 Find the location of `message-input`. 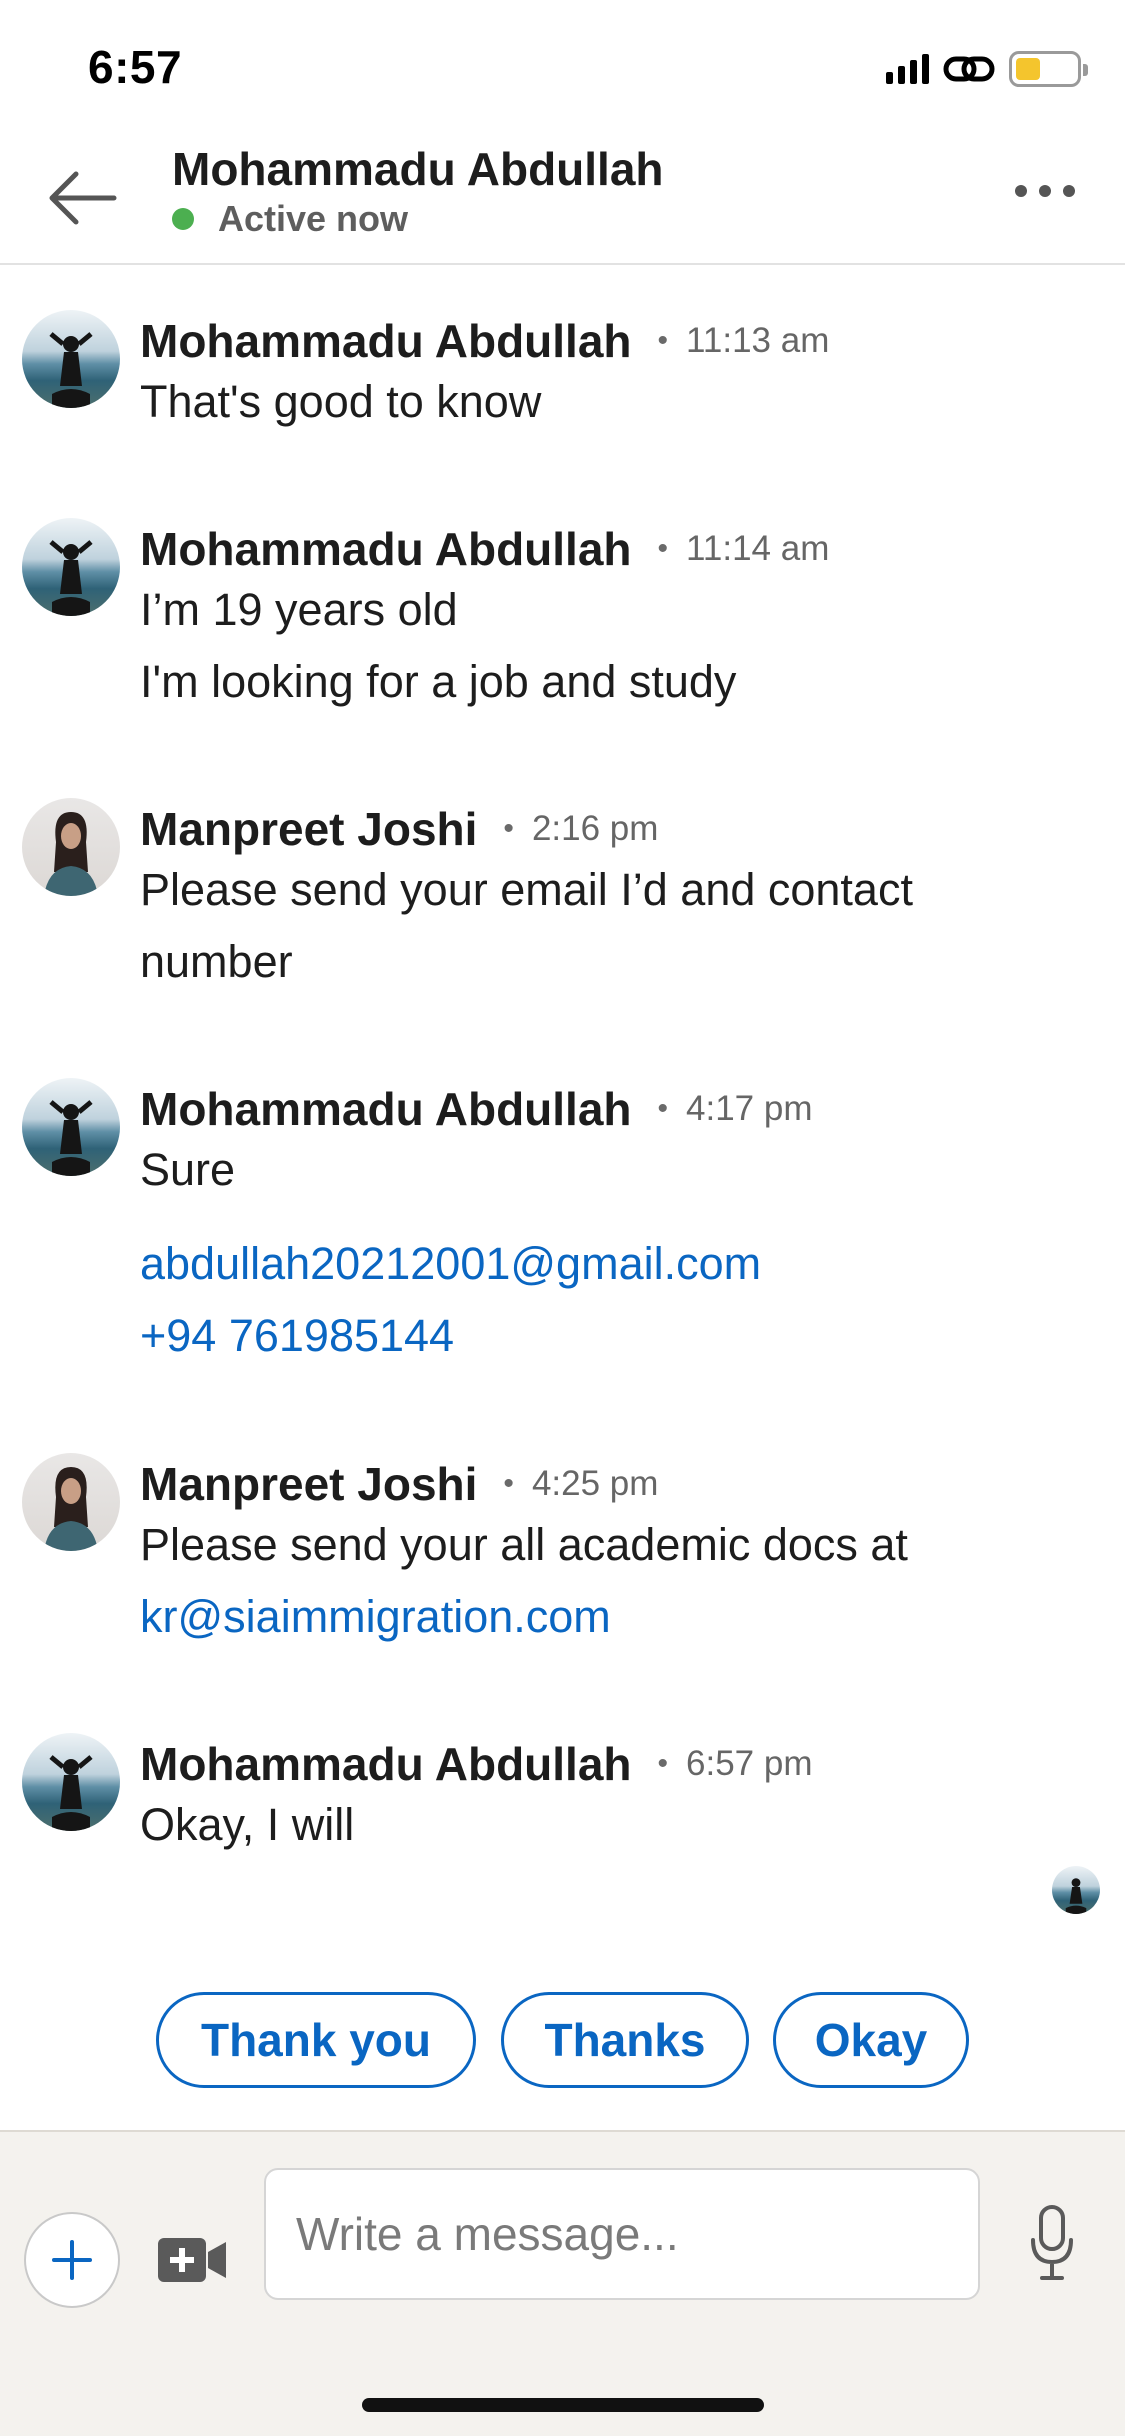

message-input is located at coordinates (622, 2234).